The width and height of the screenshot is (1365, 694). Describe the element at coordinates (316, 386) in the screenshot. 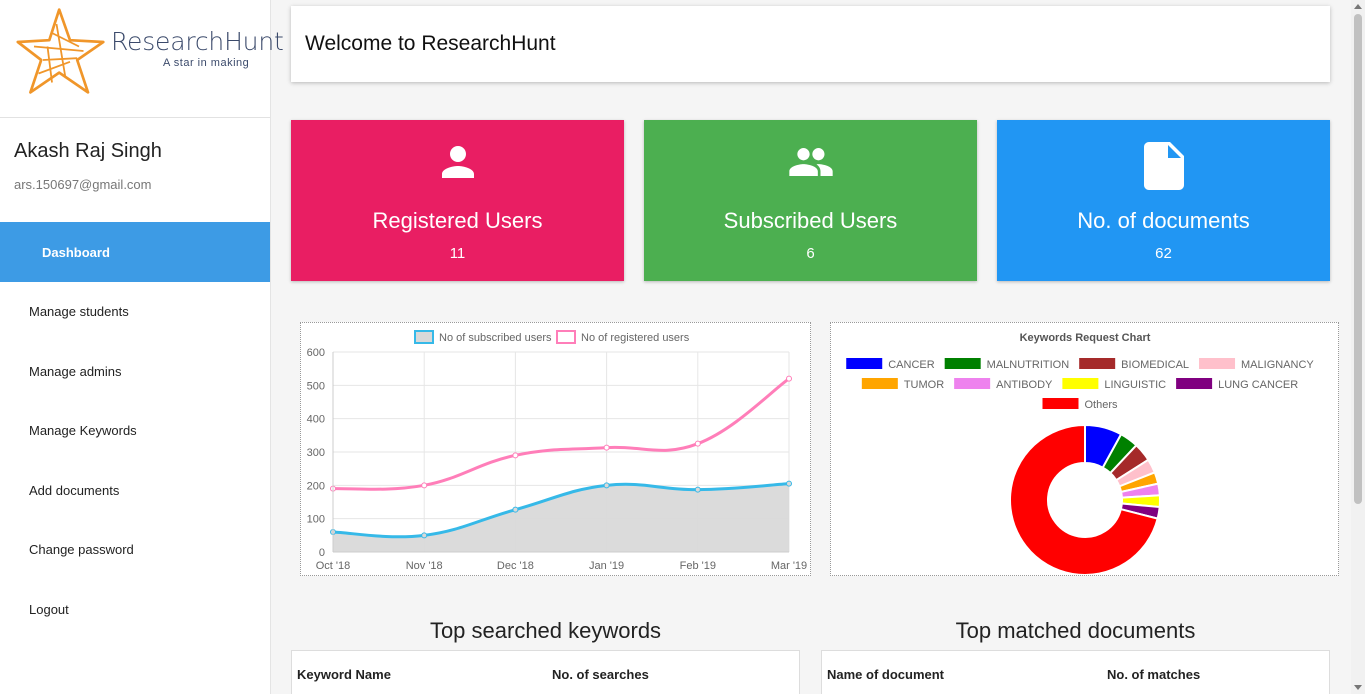

I see `y-tick-label: 500` at that location.